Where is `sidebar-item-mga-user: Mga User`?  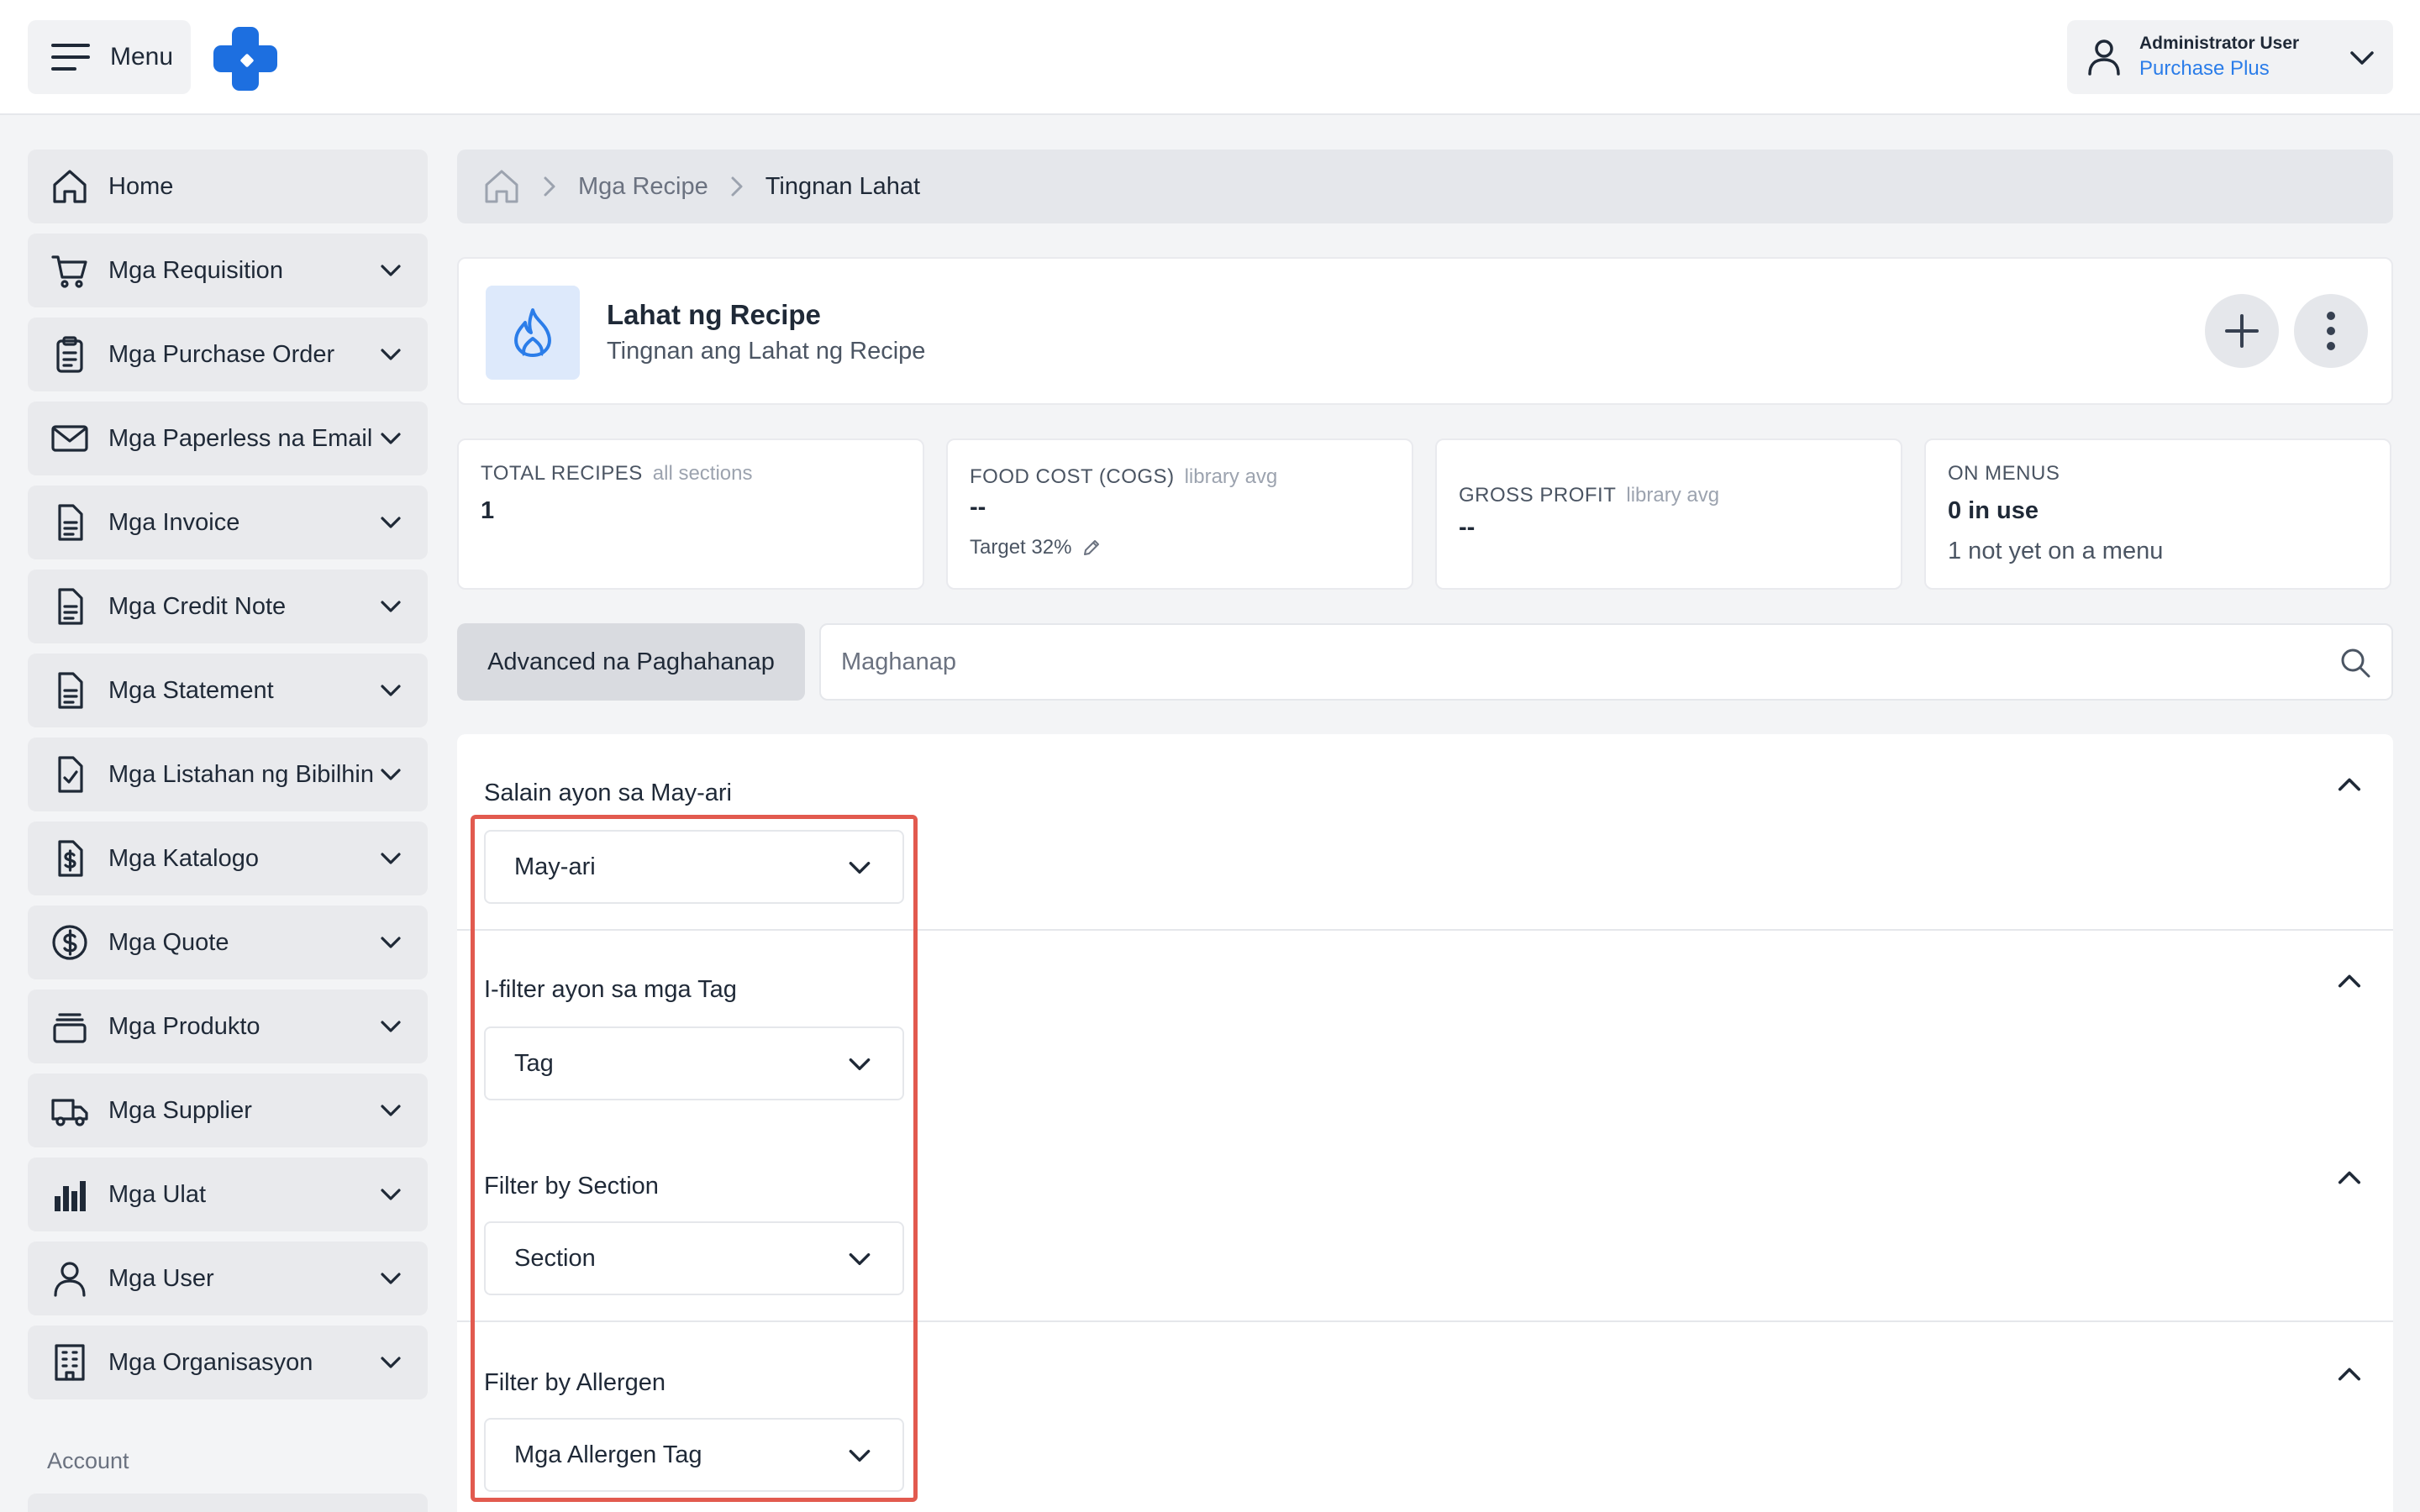 sidebar-item-mga-user: Mga User is located at coordinates (228, 1278).